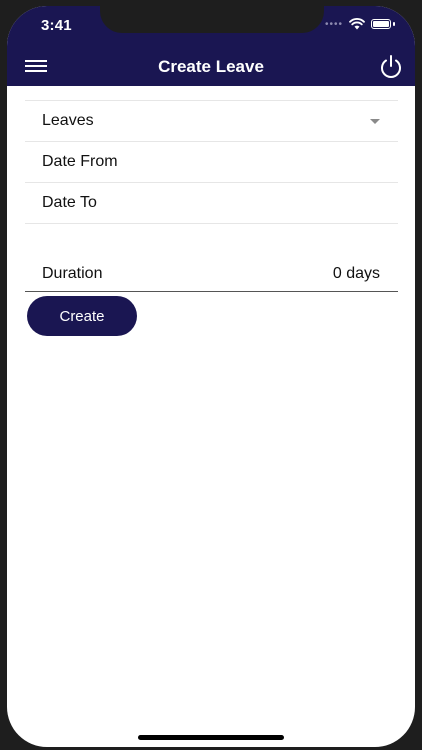  I want to click on dropdown-caret-icon, so click(375, 121).